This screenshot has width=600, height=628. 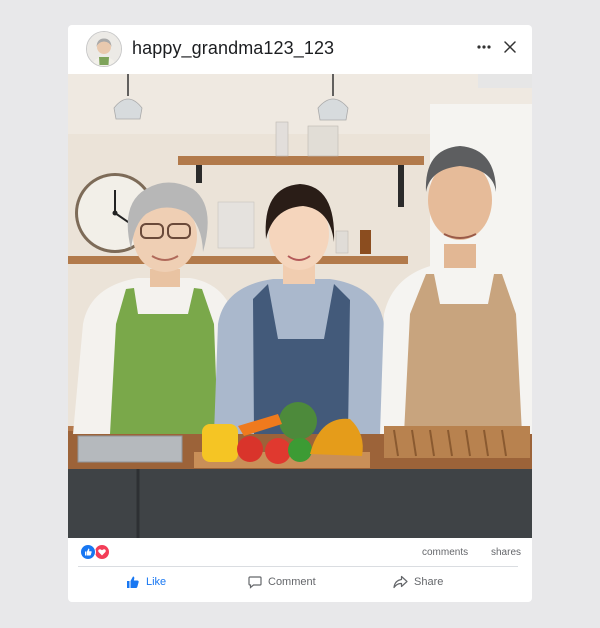 What do you see at coordinates (429, 582) in the screenshot?
I see `share-label: Share` at bounding box center [429, 582].